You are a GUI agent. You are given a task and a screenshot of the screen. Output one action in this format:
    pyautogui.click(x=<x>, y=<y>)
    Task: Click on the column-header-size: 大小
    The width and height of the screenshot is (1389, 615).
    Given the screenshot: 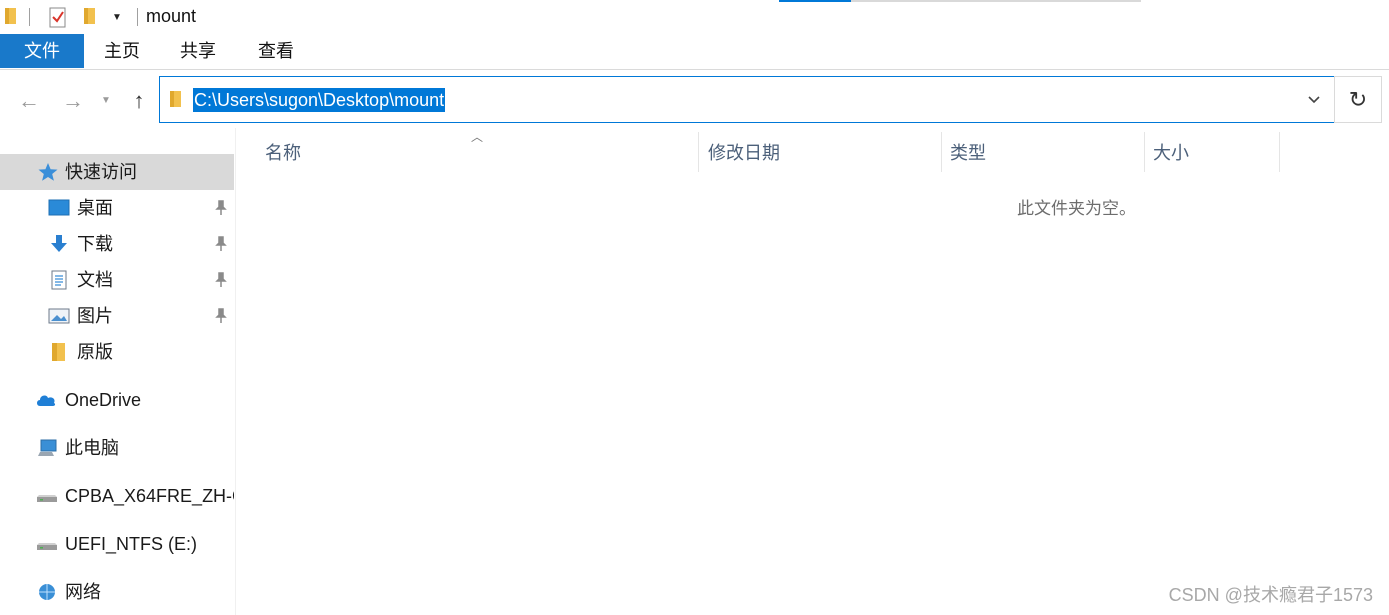 What is the action you would take?
    pyautogui.click(x=1200, y=153)
    